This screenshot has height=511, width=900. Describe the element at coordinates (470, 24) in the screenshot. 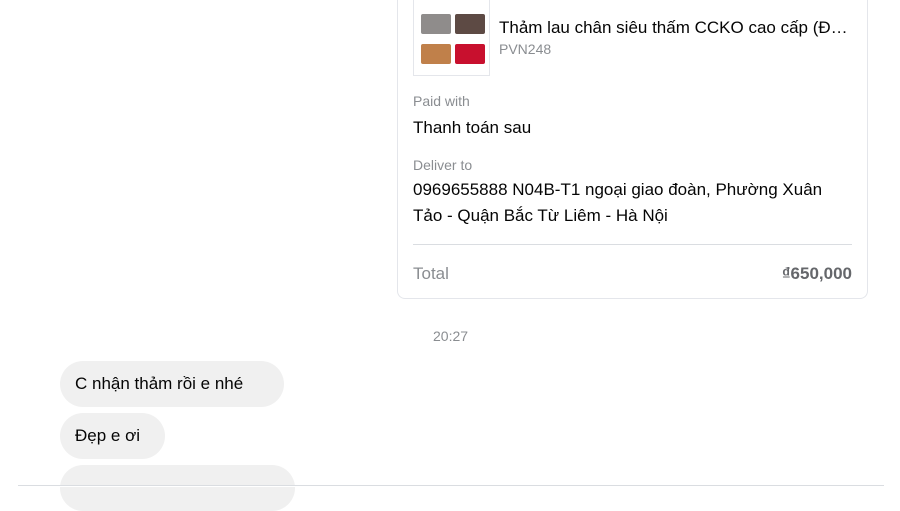

I see `brown-mat-image` at that location.